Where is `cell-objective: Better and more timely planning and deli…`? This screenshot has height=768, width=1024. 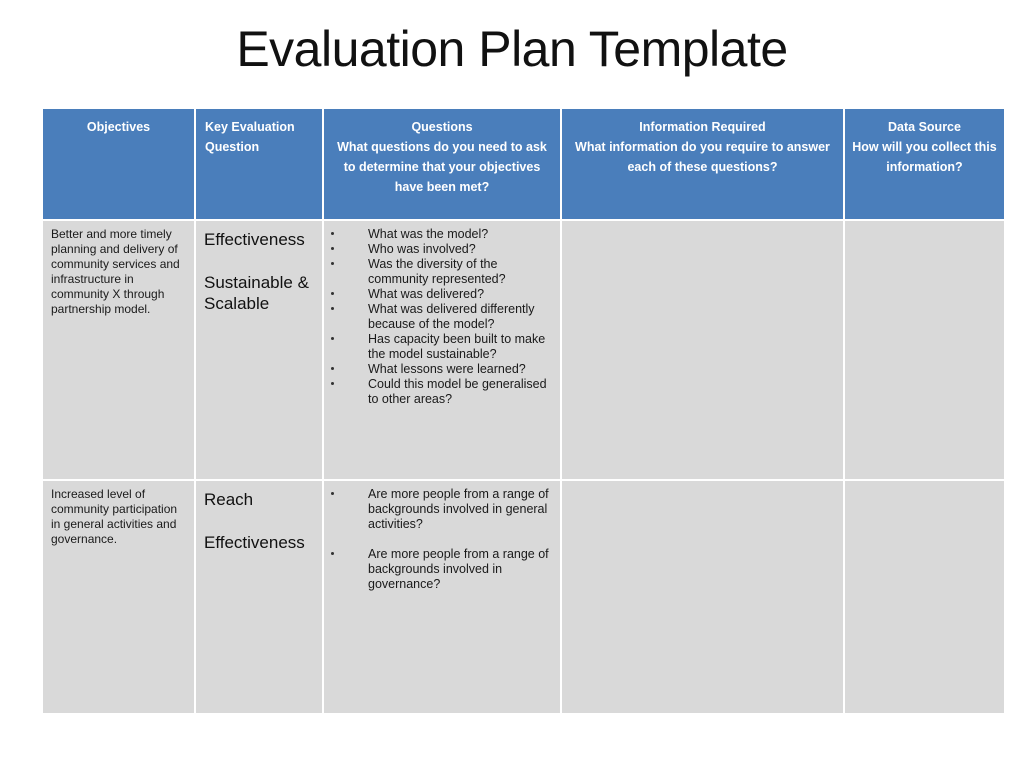 cell-objective: Better and more timely planning and deli… is located at coordinates (118, 350).